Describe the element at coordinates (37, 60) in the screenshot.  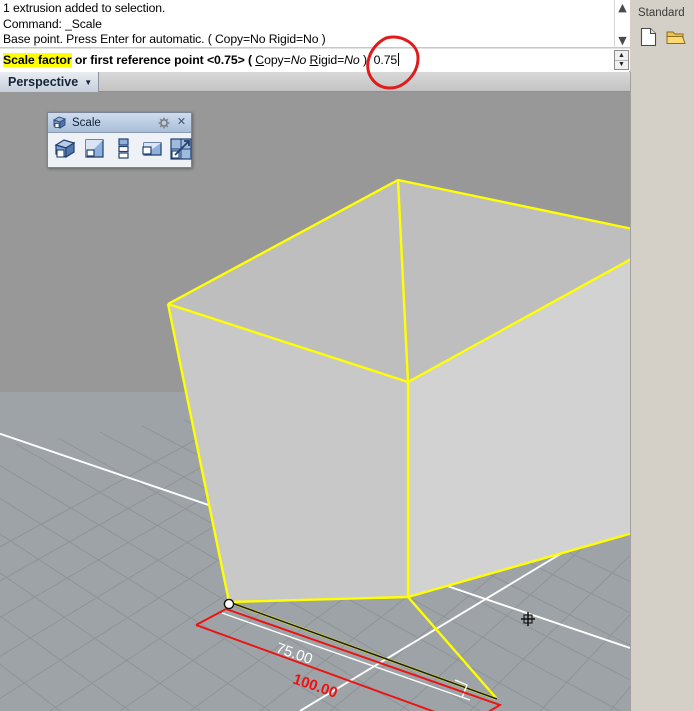
I see `prompt-bold-label: Scale factor` at that location.